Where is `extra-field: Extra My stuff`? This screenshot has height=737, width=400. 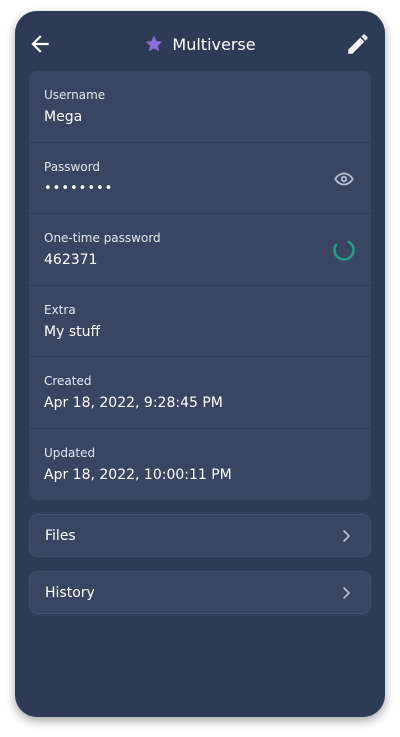 extra-field: Extra My stuff is located at coordinates (200, 321).